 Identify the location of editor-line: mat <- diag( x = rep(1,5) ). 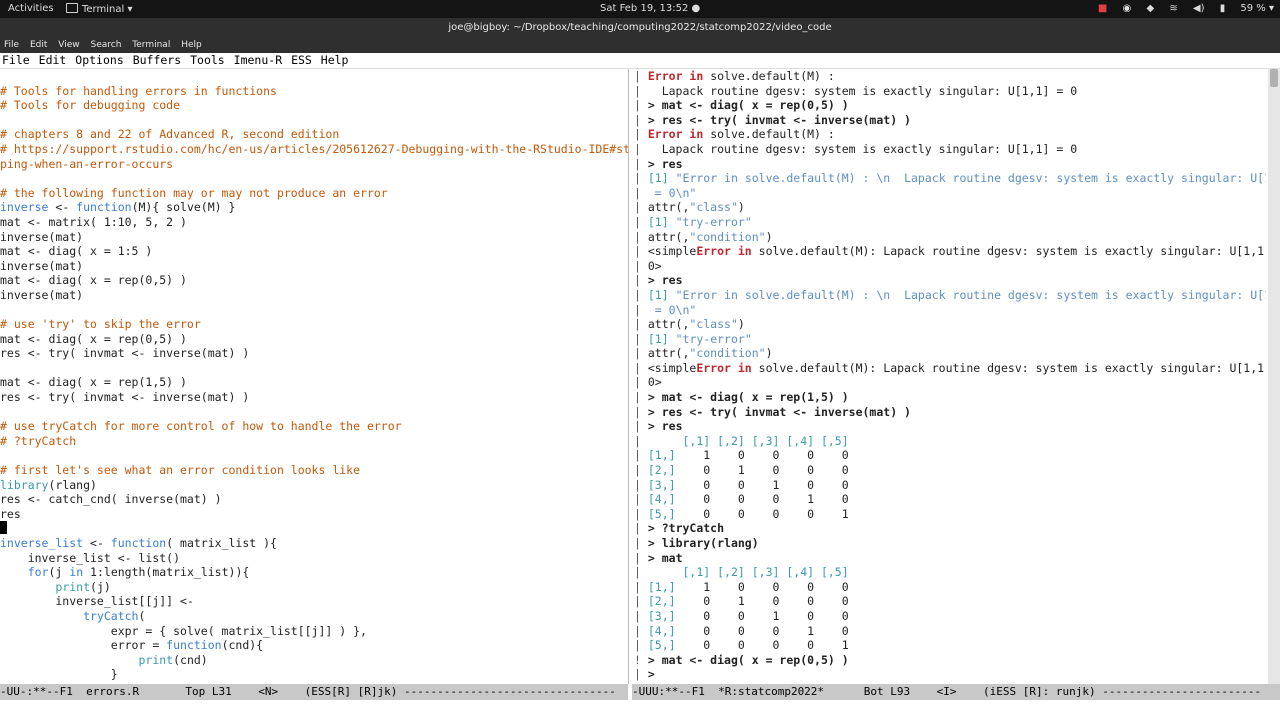
(314, 382).